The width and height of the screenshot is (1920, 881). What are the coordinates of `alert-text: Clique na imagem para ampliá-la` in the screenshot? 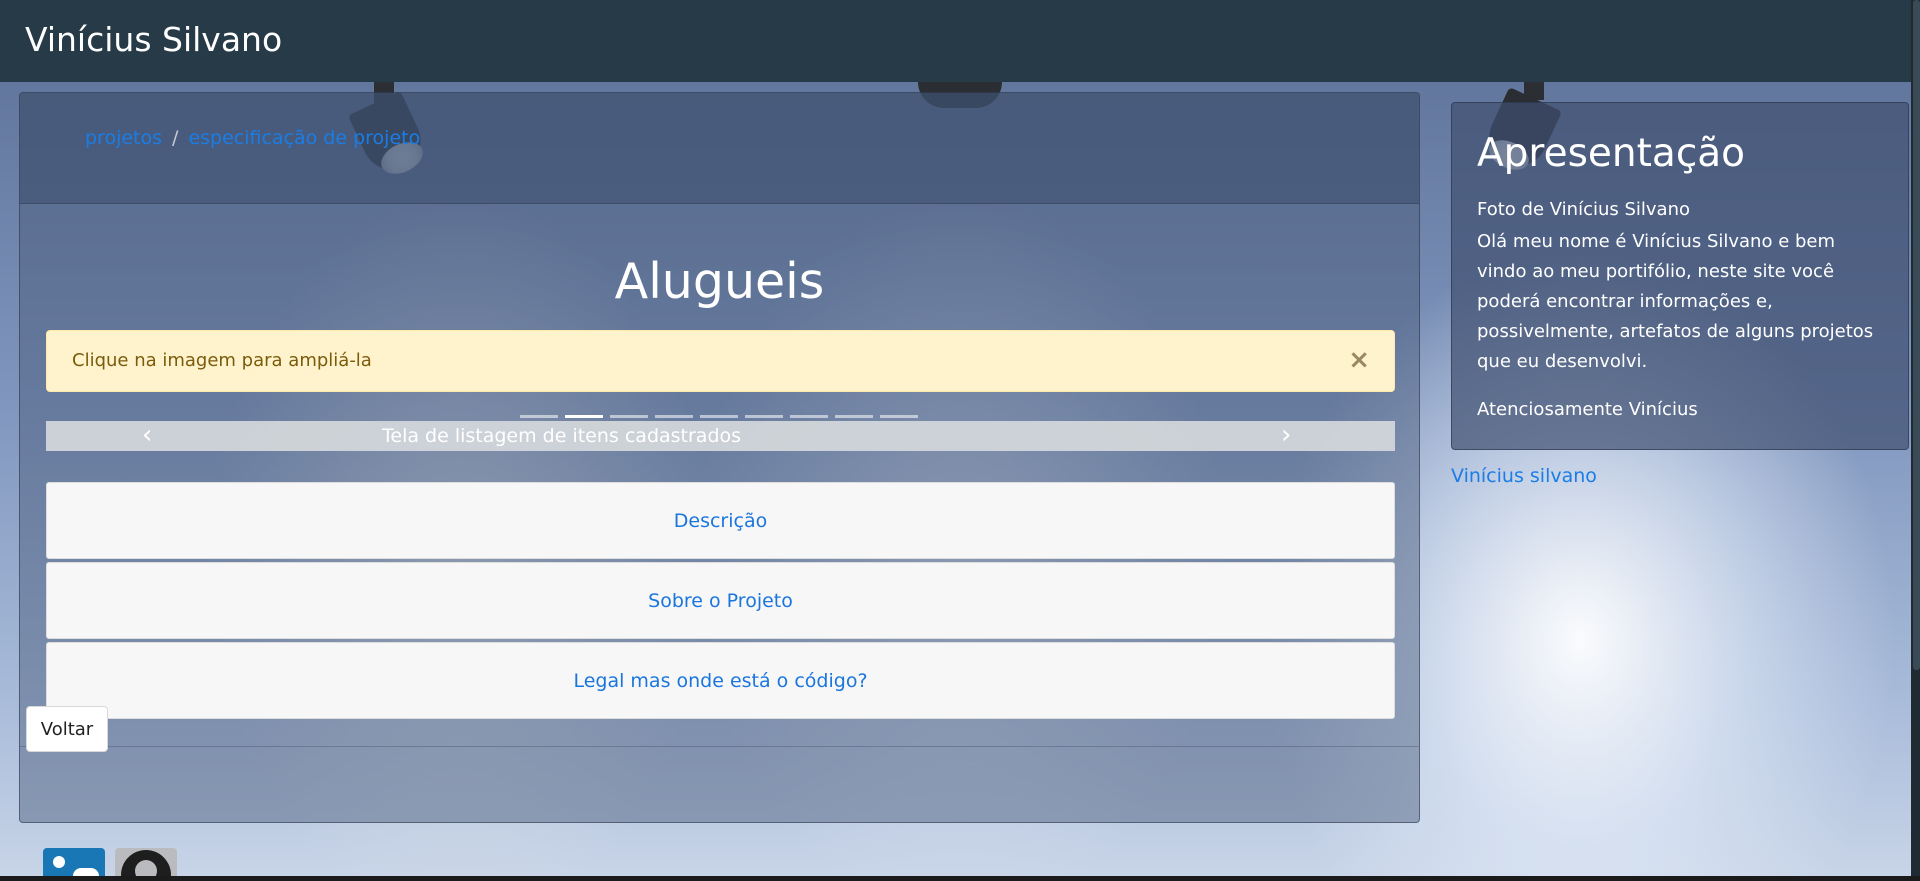 It's located at (222, 360).